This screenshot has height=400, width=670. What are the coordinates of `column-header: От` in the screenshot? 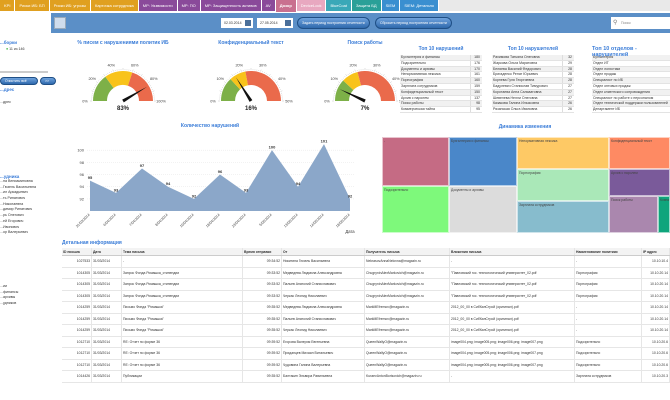 It's located at (323, 251).